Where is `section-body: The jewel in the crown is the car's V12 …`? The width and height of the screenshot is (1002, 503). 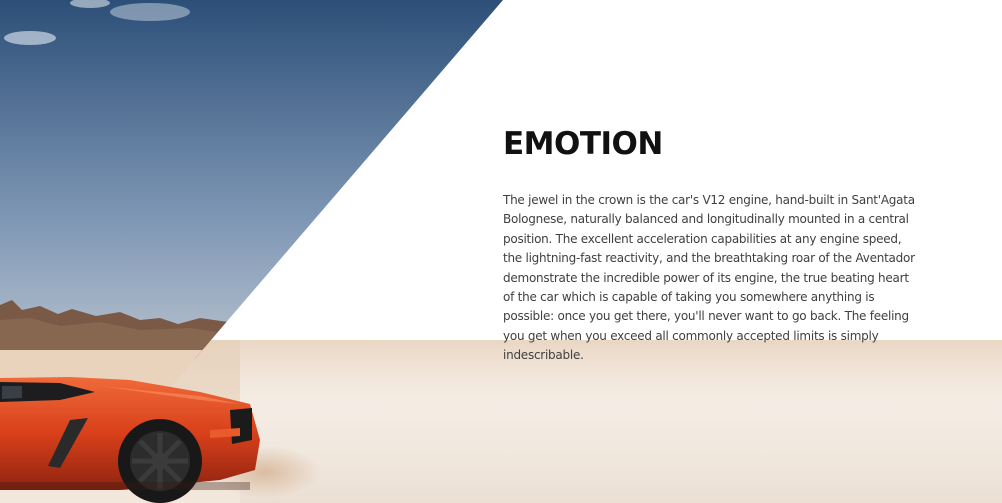 section-body: The jewel in the crown is the car's V12 … is located at coordinates (709, 278).